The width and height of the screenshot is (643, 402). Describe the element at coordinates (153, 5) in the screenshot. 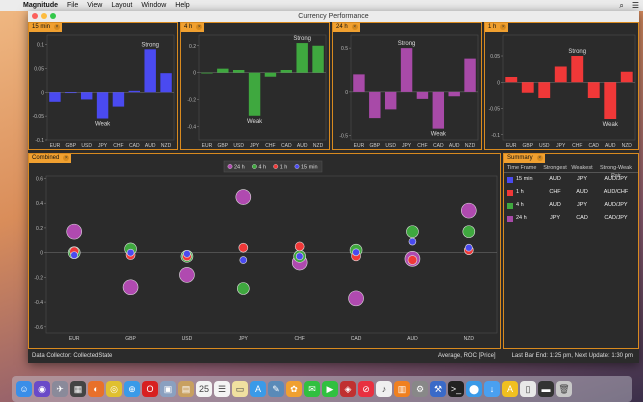

I see `menu-window: Window` at that location.